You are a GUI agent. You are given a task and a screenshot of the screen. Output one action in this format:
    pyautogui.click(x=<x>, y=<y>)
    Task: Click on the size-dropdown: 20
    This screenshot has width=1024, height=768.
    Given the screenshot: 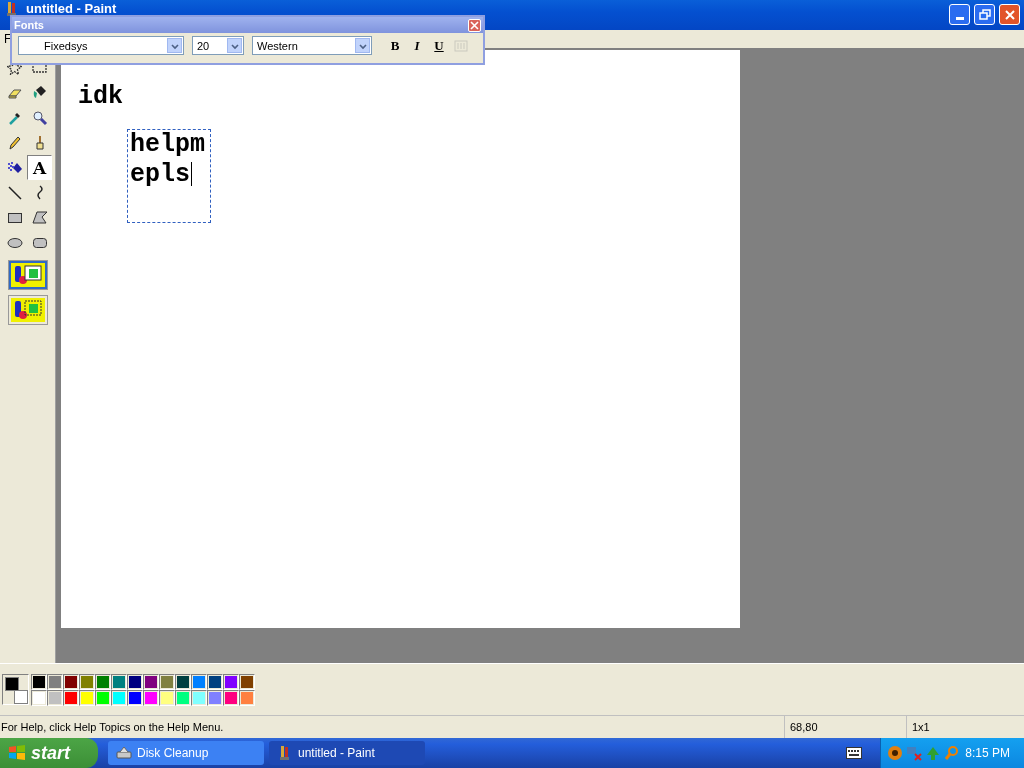 What is the action you would take?
    pyautogui.click(x=218, y=45)
    